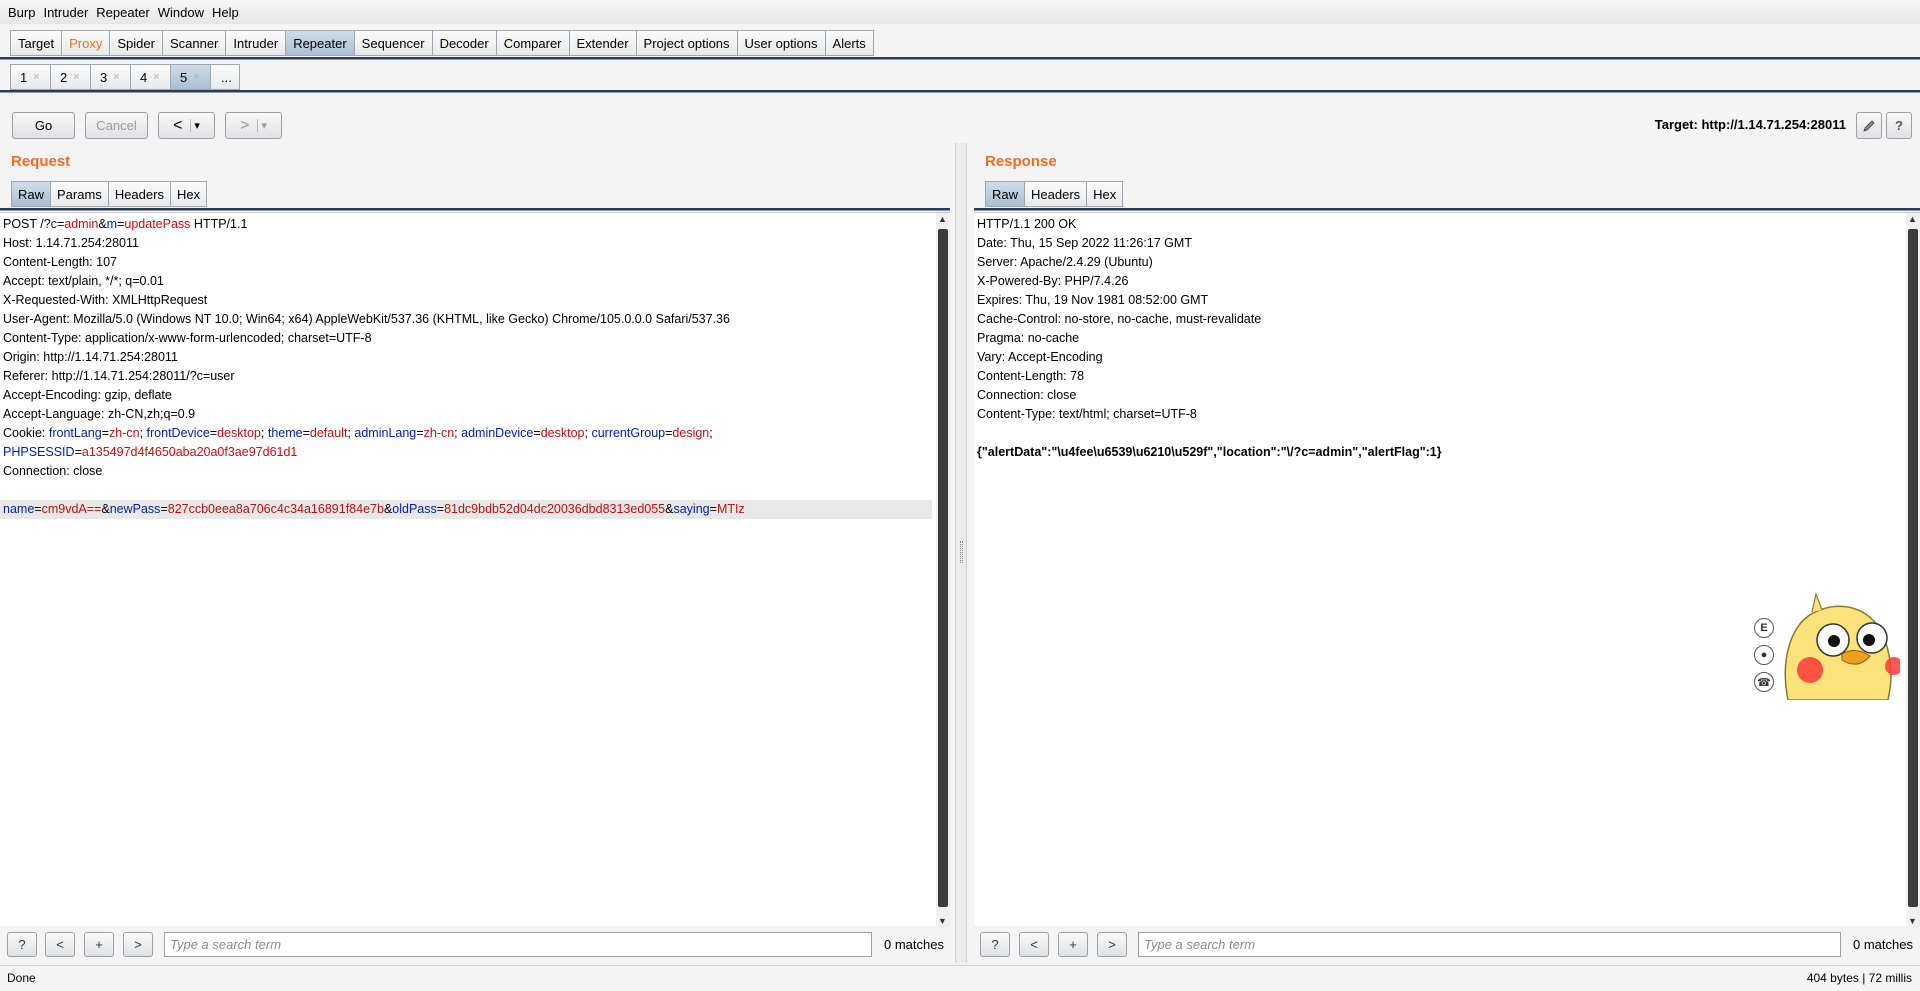 The image size is (1920, 991). I want to click on tab-spider: Spider, so click(135, 43).